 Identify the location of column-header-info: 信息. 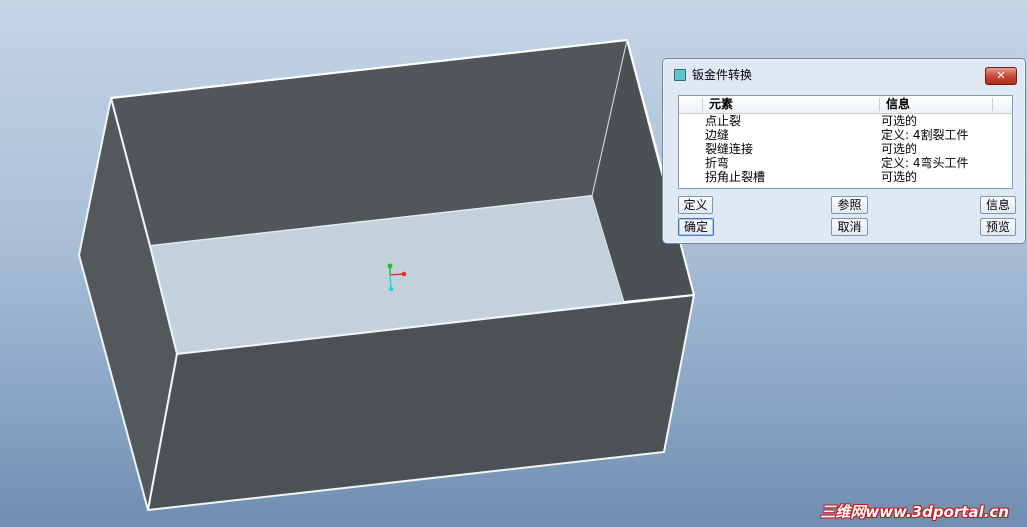
(936, 104).